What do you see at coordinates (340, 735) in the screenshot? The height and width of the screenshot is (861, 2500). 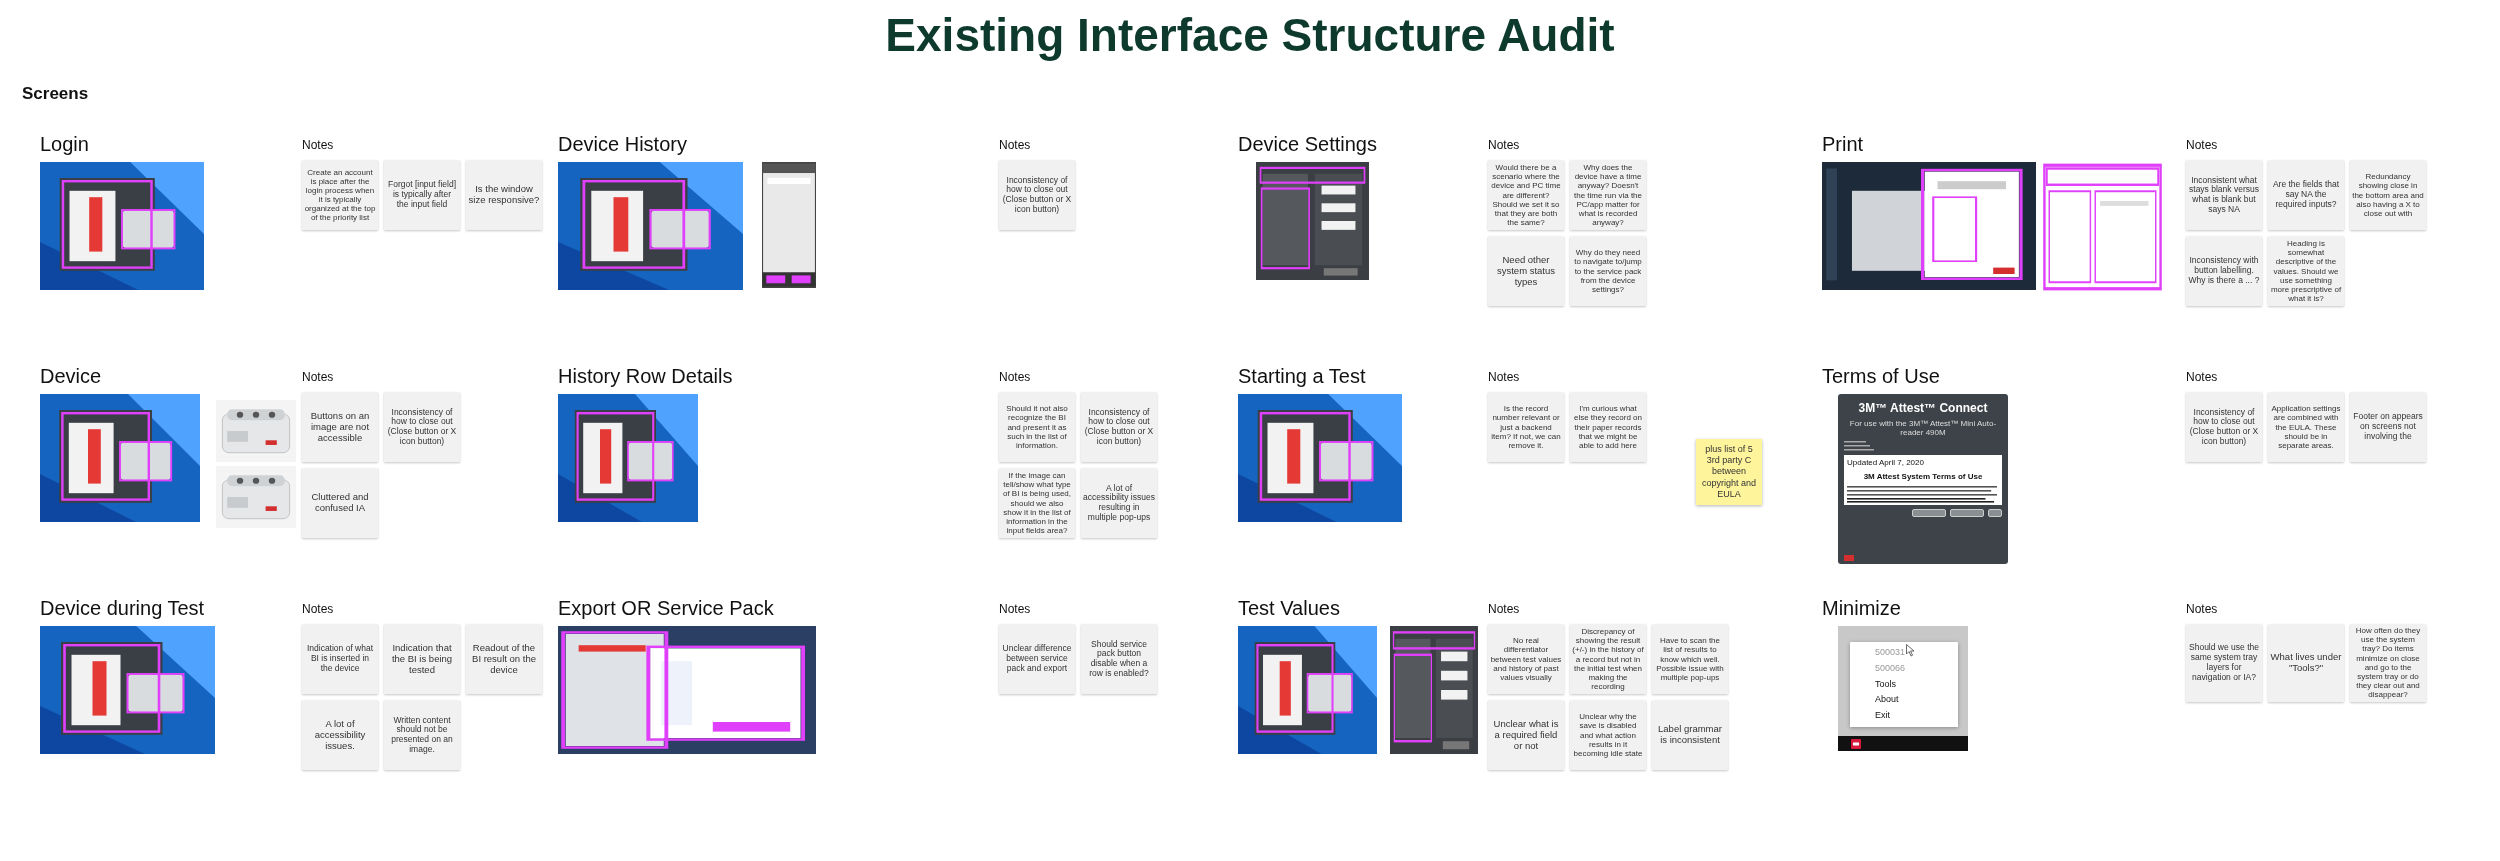 I see `sticky-note: A lot of accessibility issues.` at bounding box center [340, 735].